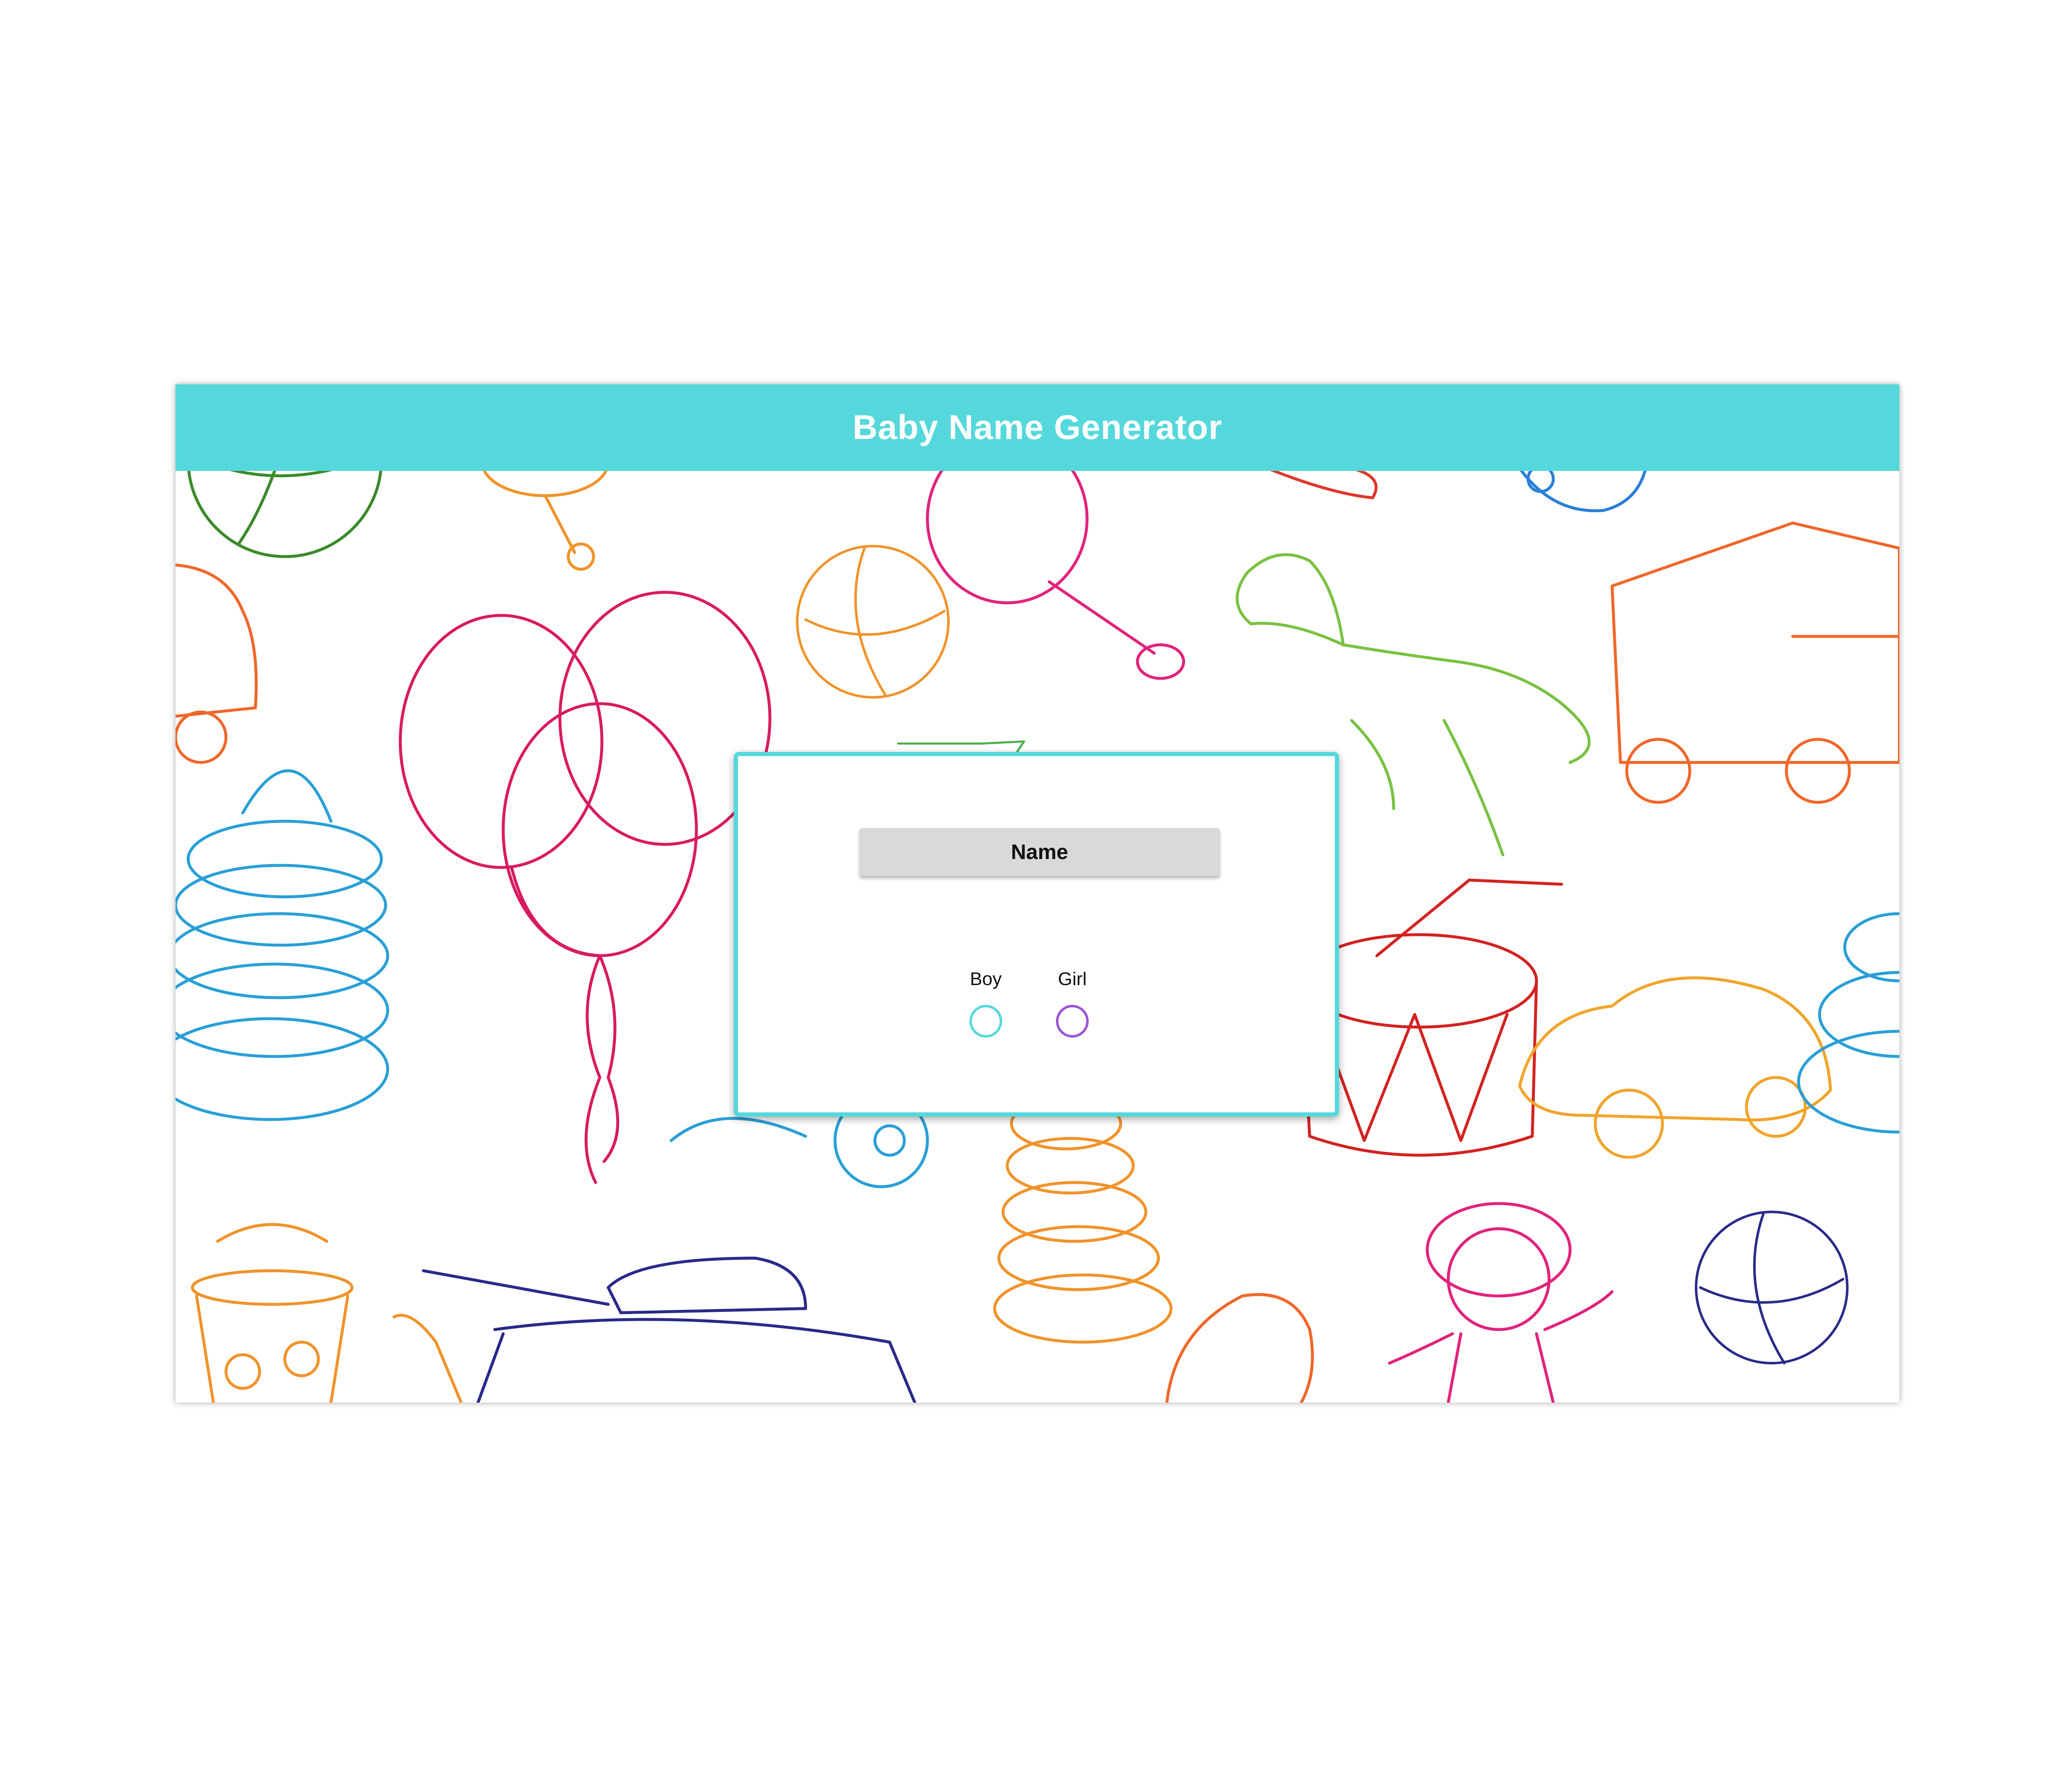 This screenshot has height=1787, width=2072. What do you see at coordinates (1755, 662) in the screenshot?
I see `truck-icon` at bounding box center [1755, 662].